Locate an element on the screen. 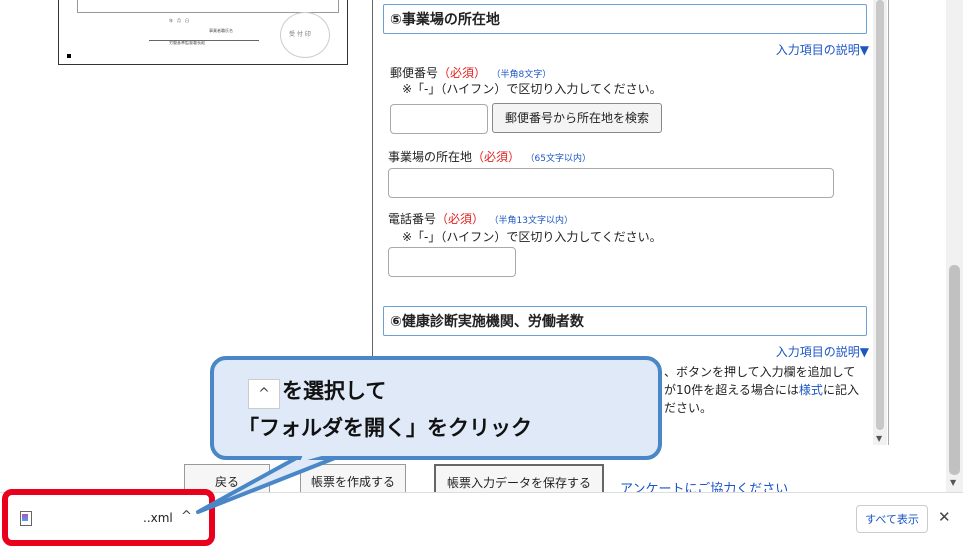  postal-label: 郵便番号（必須） （半角8文字） is located at coordinates (471, 73).